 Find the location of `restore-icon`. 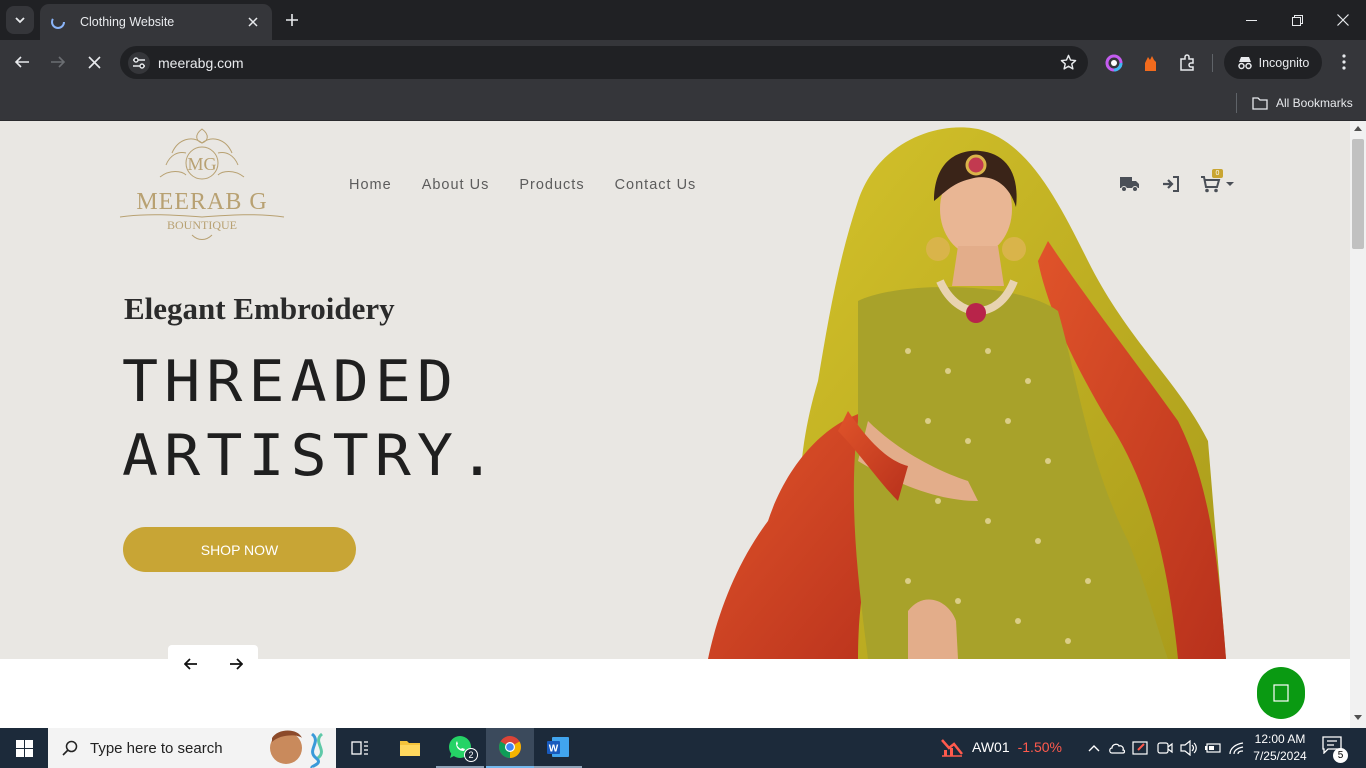

restore-icon is located at coordinates (1297, 20).